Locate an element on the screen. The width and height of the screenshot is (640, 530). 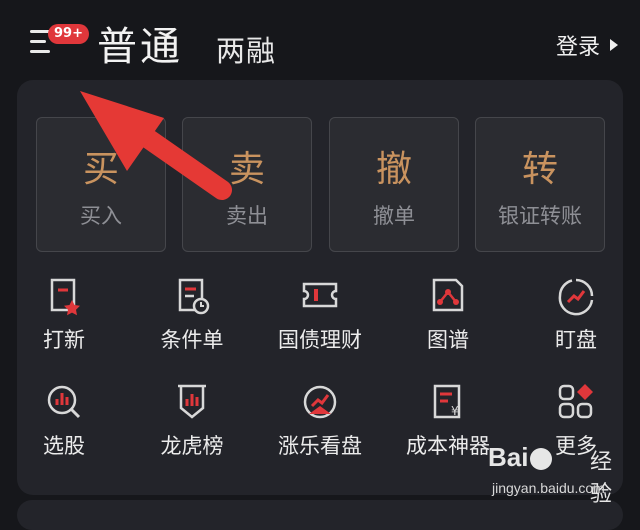
login-label: 登录 is located at coordinates (577, 47).